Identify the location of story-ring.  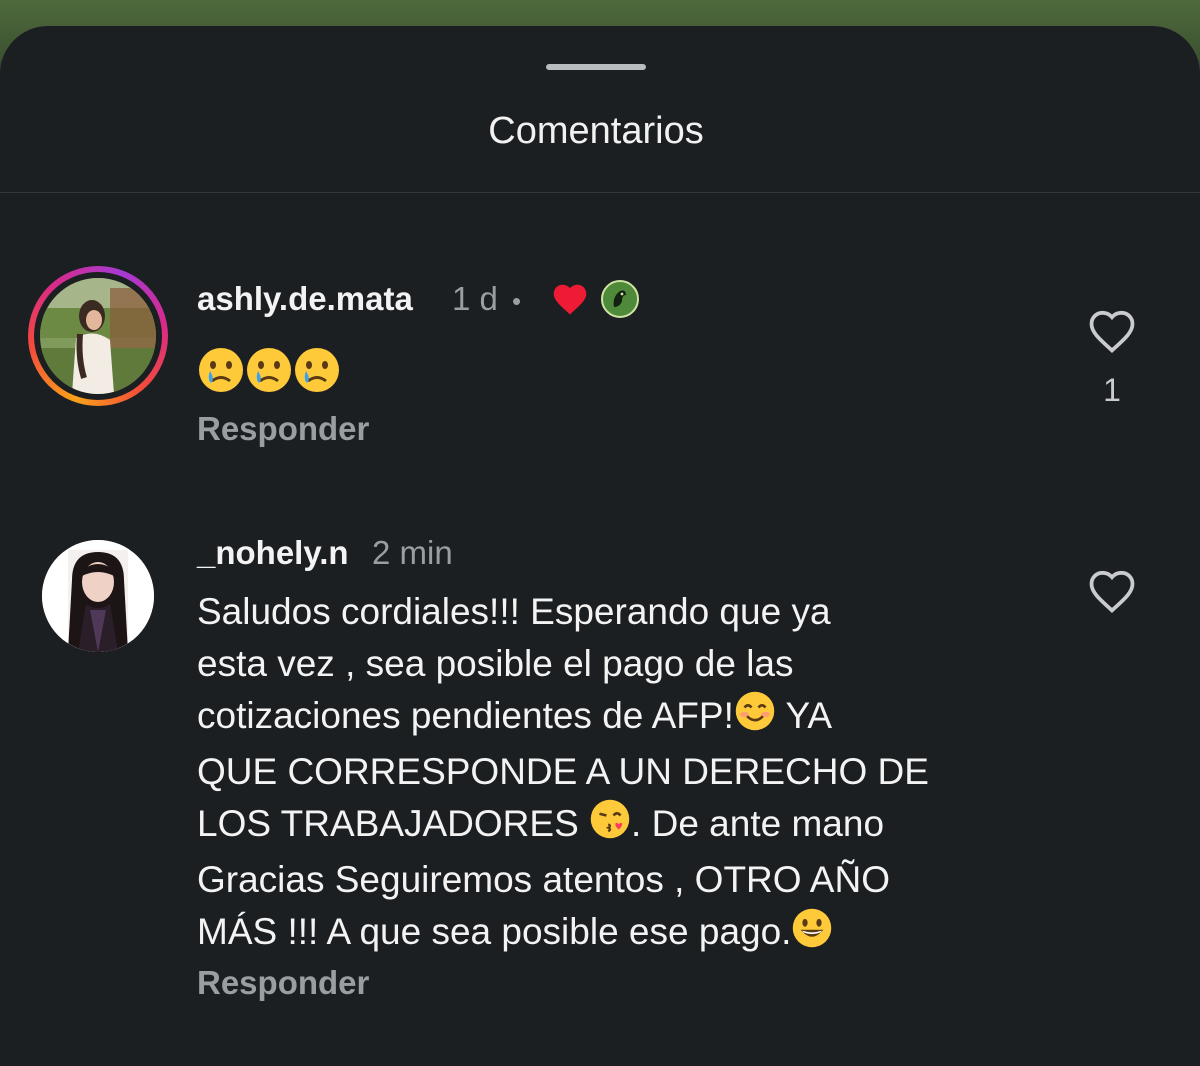
(98, 336).